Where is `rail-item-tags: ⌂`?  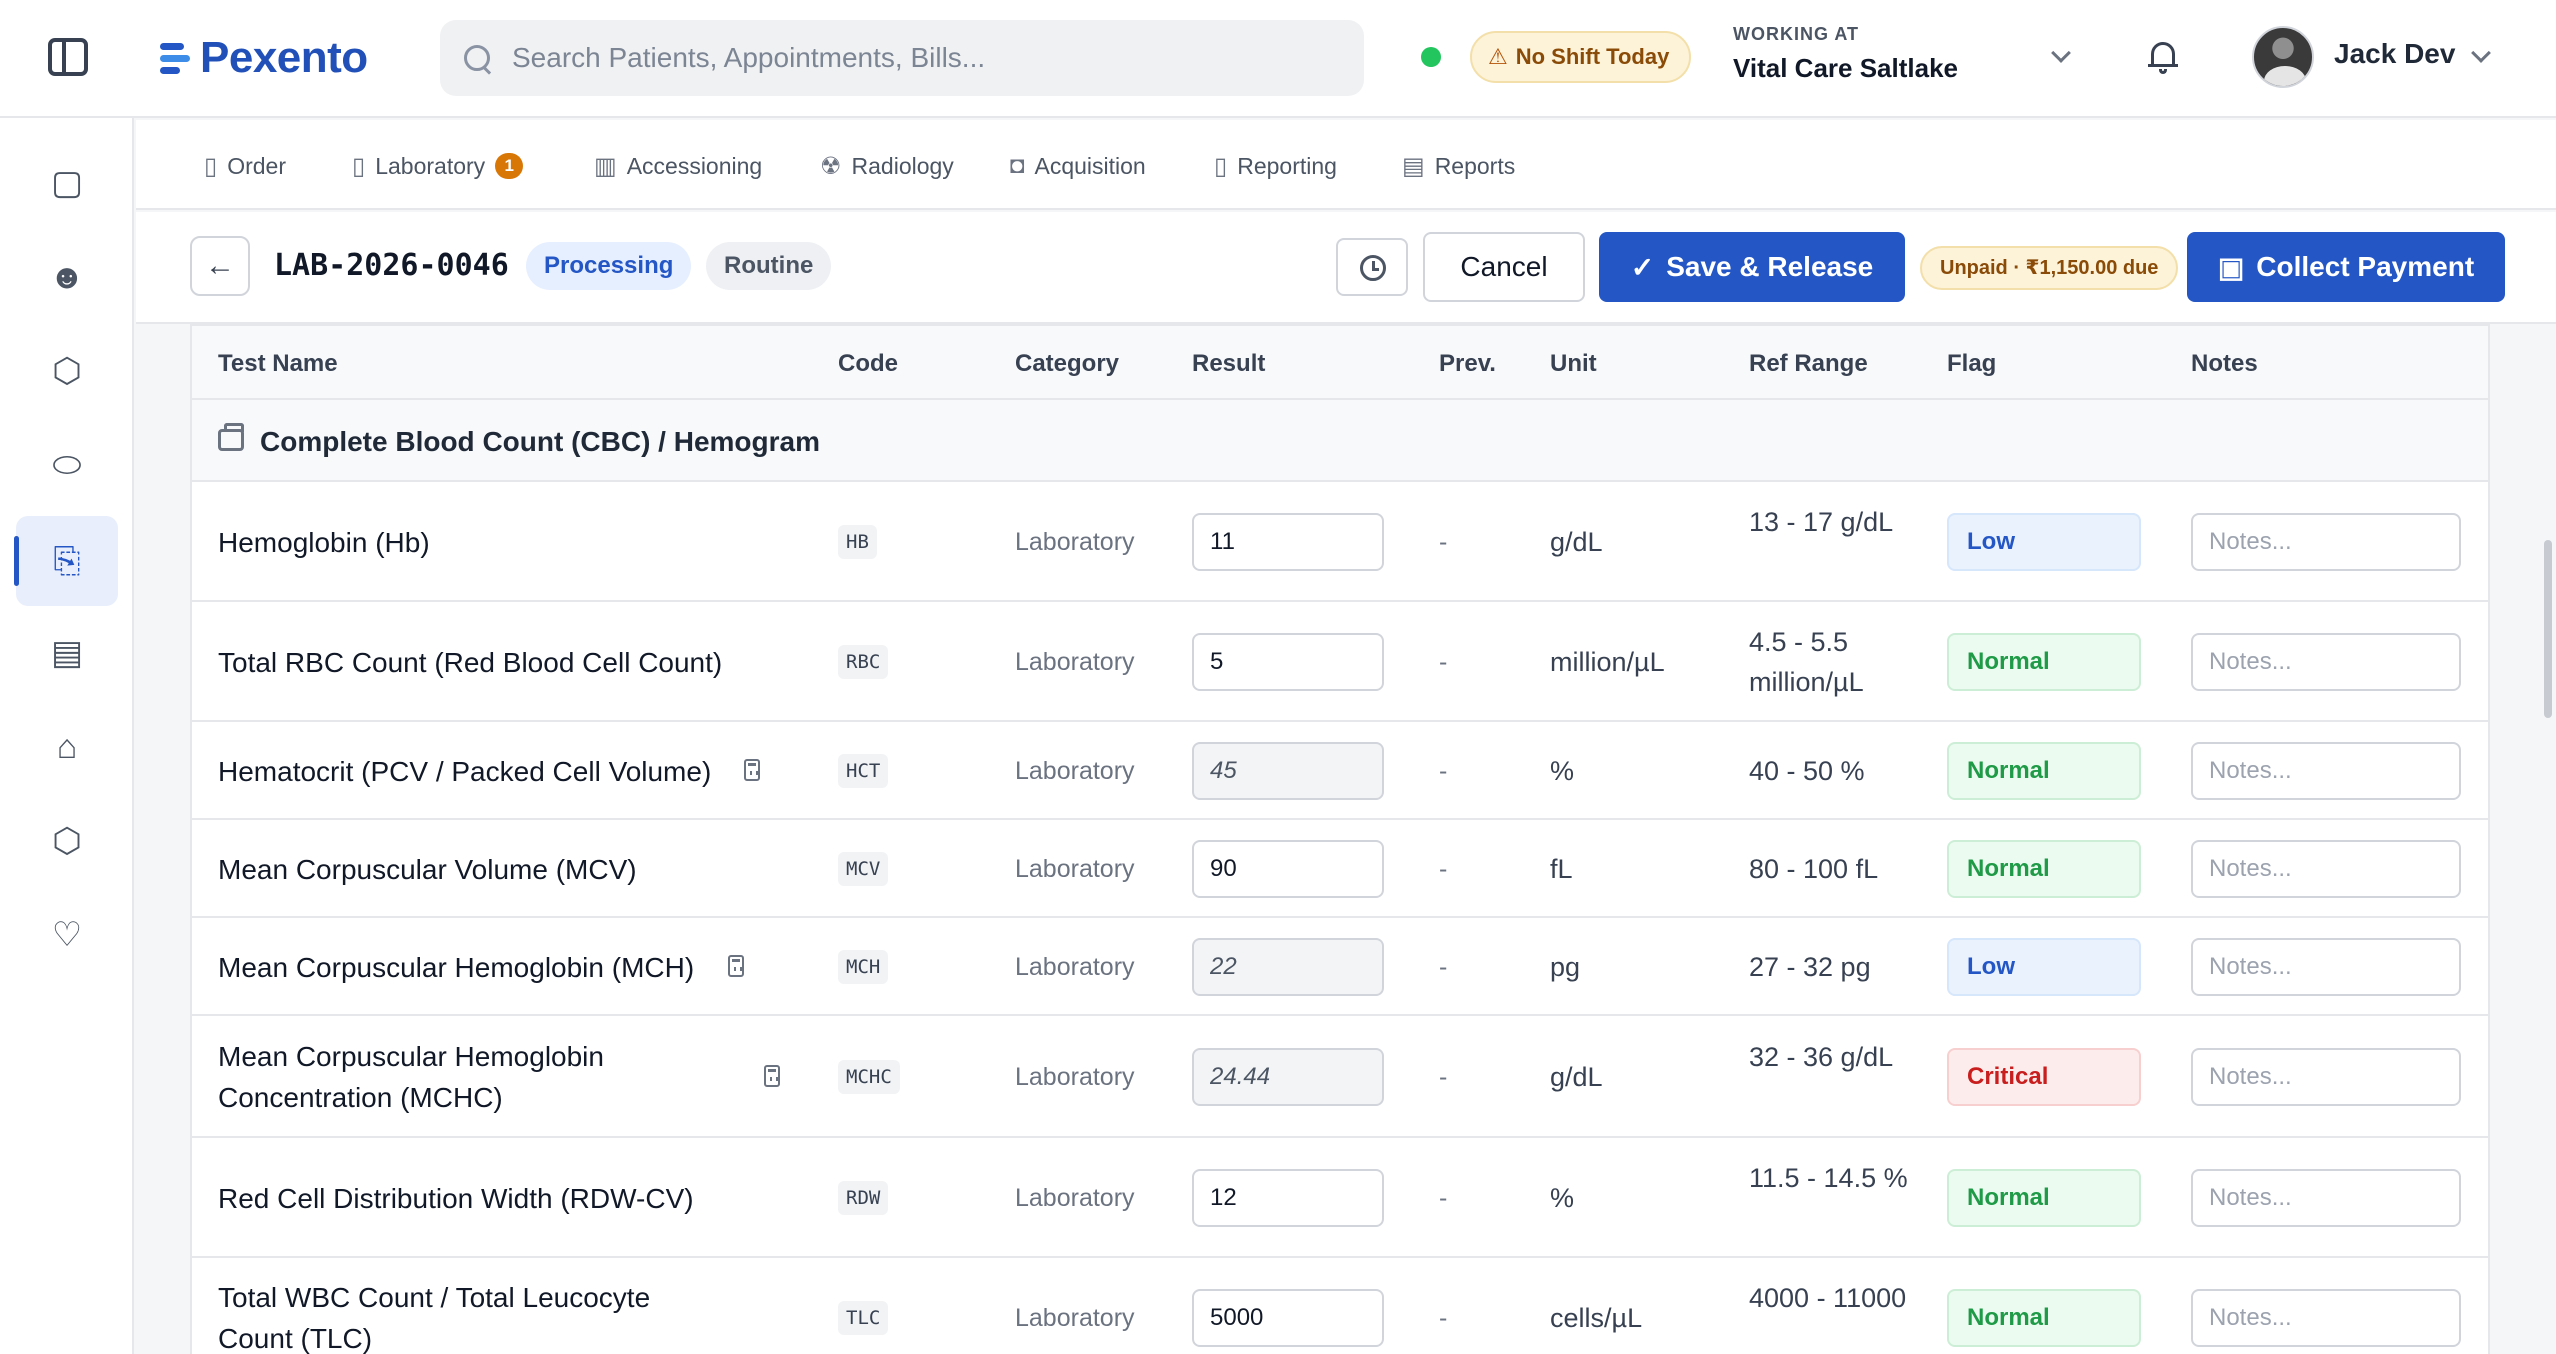 rail-item-tags: ⌂ is located at coordinates (67, 747).